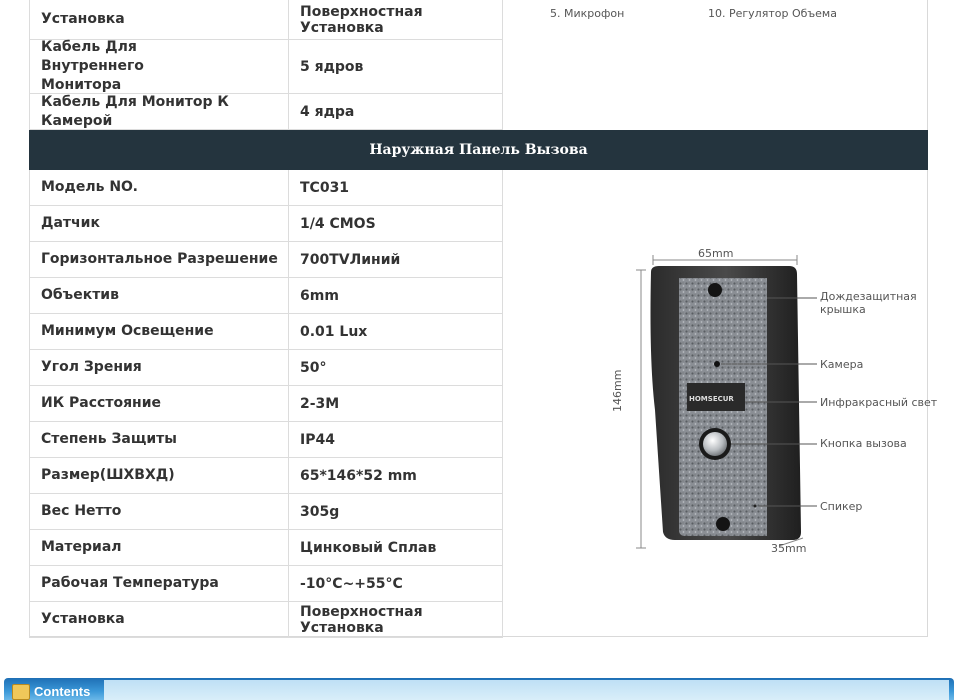 This screenshot has width=958, height=700. I want to click on callout-speaker: Спикер, so click(841, 506).